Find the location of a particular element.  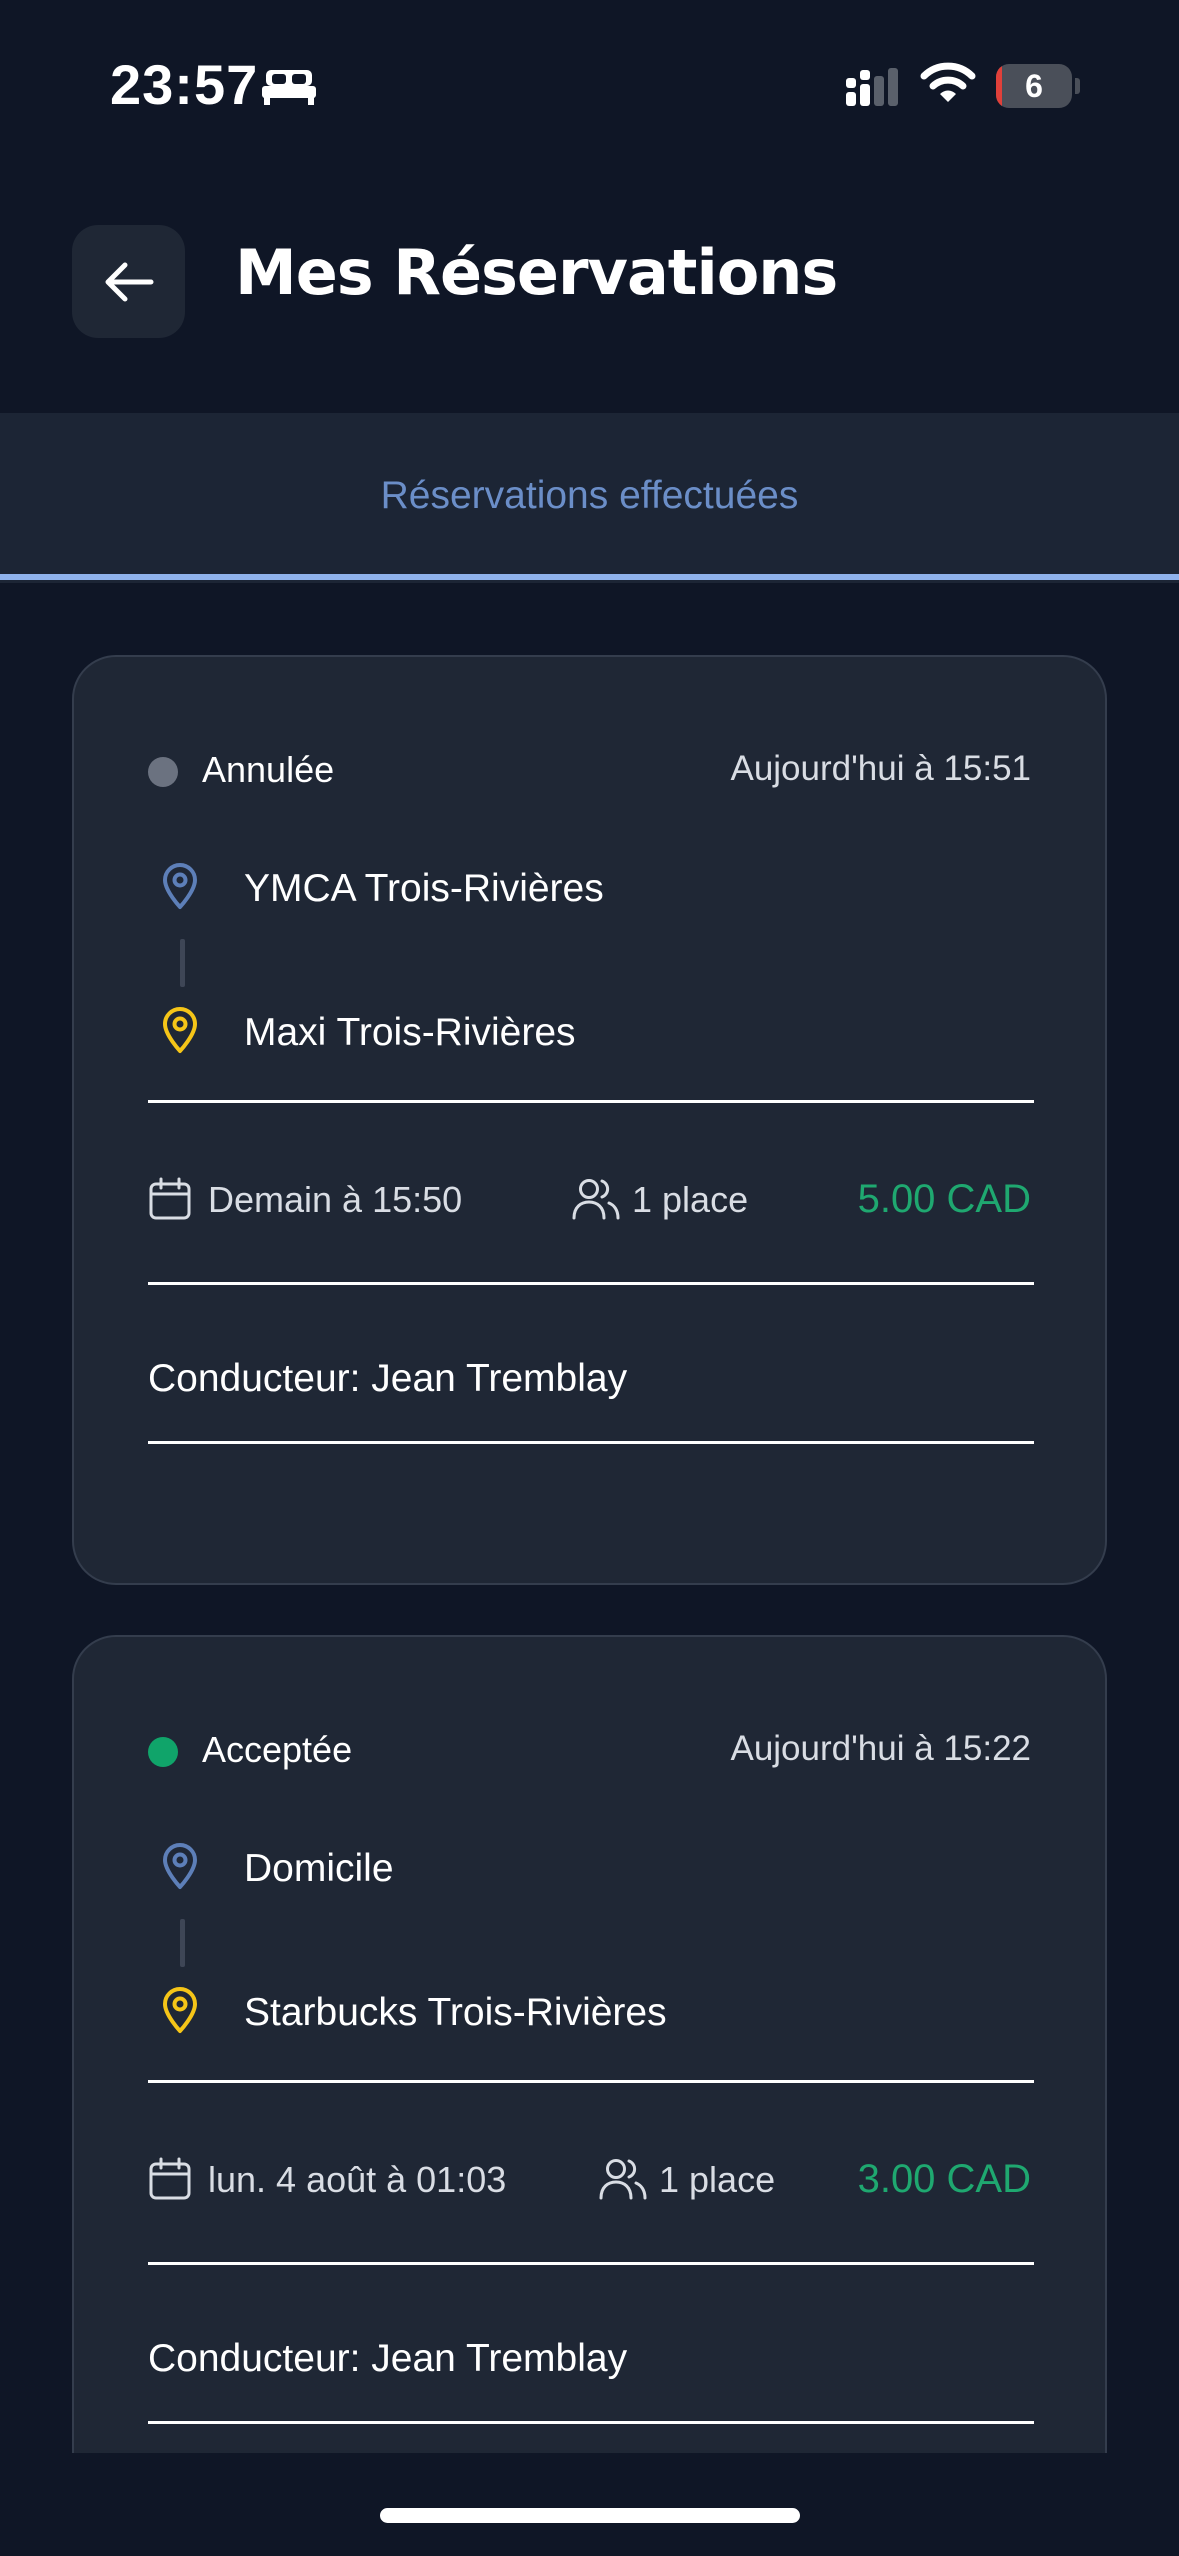

back-button is located at coordinates (128, 281).